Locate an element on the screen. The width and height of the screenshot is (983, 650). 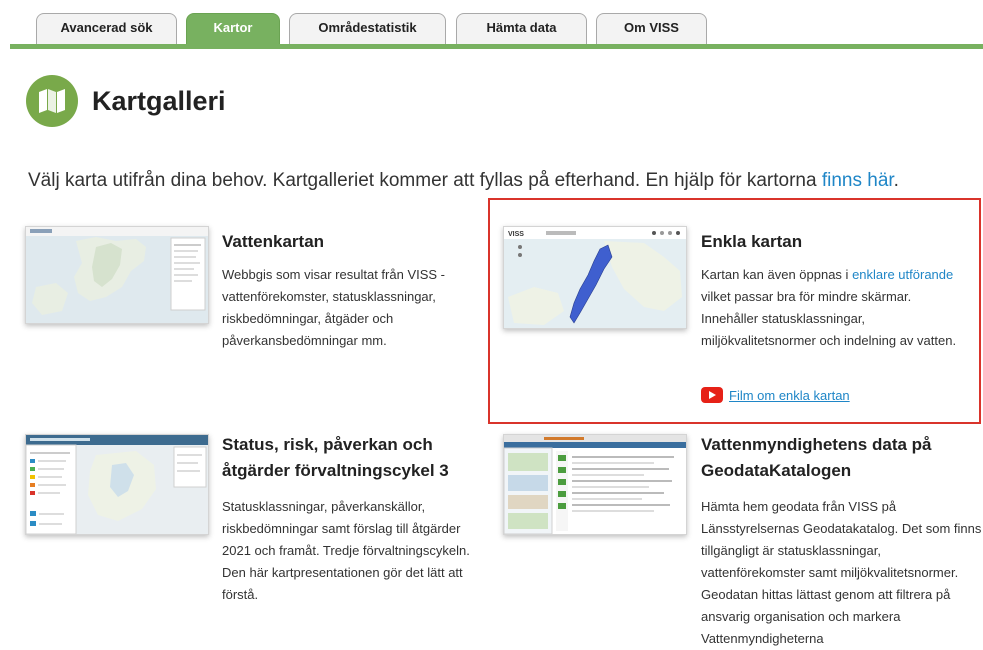
enklare-utforande-link: enklare utförande is located at coordinates (902, 274).